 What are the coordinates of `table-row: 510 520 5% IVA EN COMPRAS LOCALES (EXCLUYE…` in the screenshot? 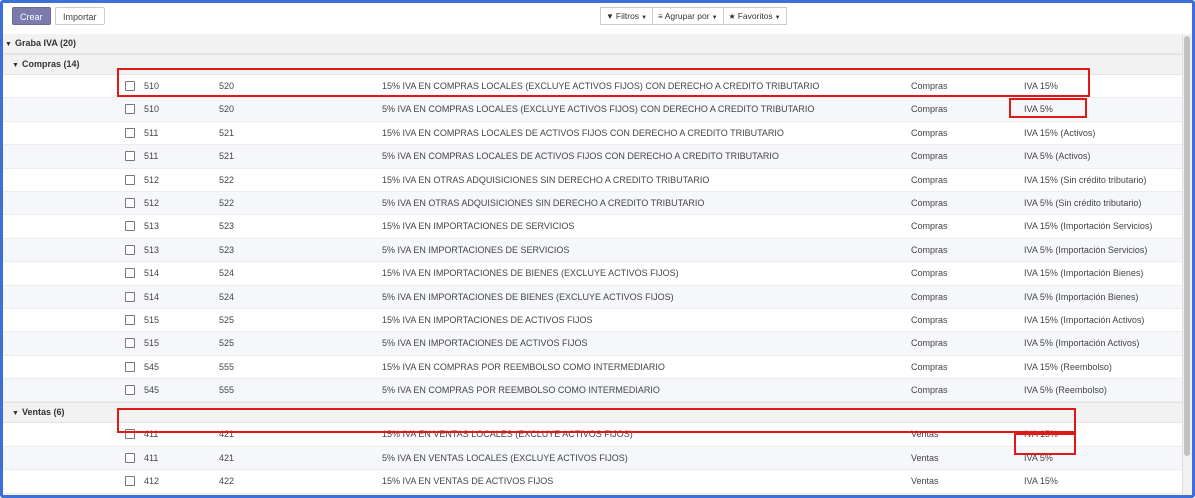 It's located at (593, 110).